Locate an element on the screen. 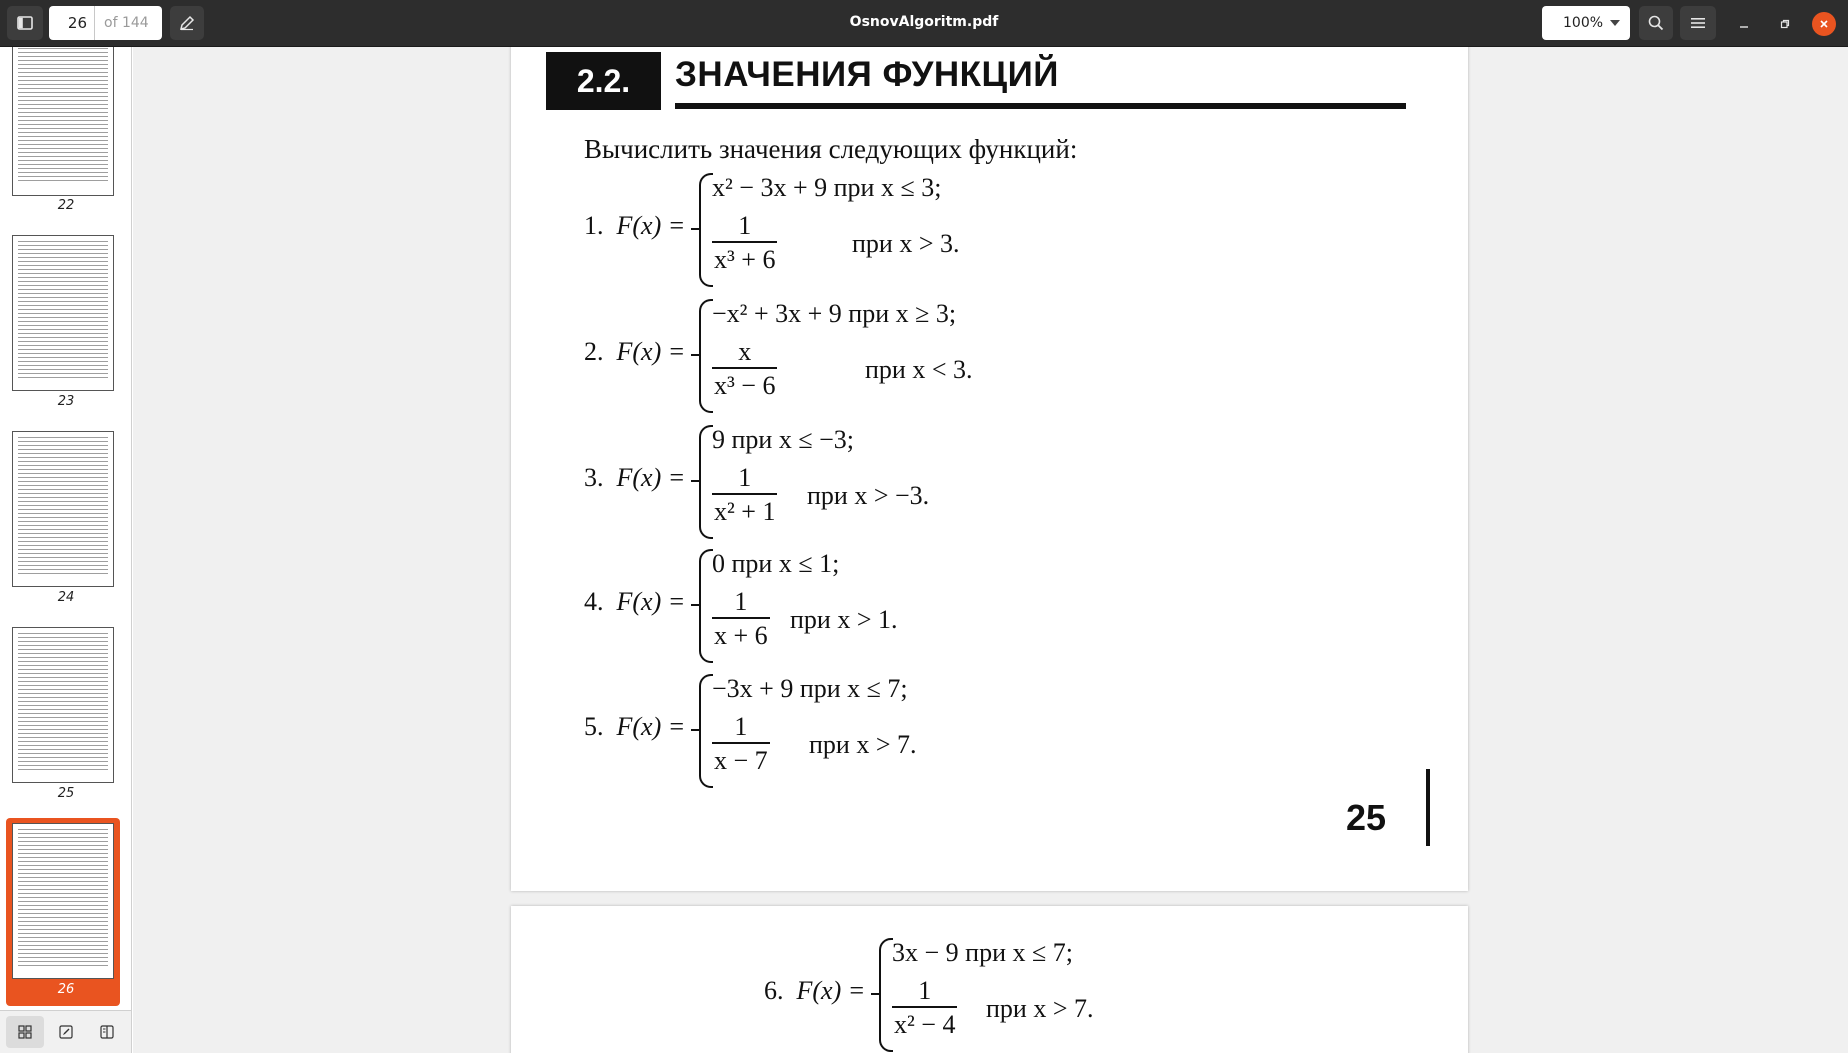 The height and width of the screenshot is (1053, 1848). grid-icon is located at coordinates (25, 1032).